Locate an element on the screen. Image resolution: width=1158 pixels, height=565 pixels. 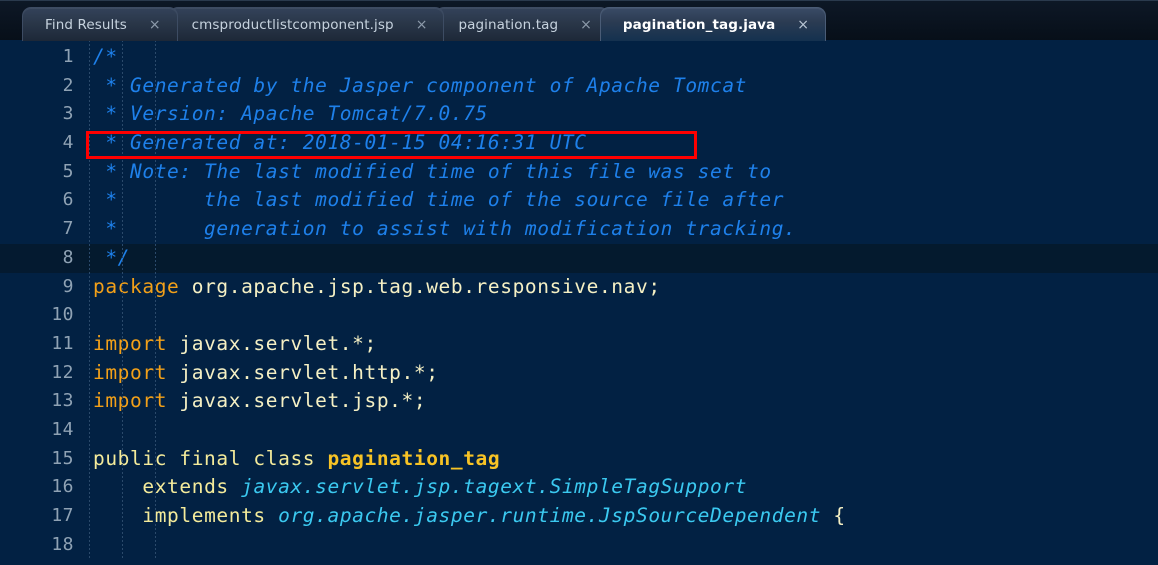
code-line: 3 * Version: Apache Tomcat/7.0.75 is located at coordinates (579, 114).